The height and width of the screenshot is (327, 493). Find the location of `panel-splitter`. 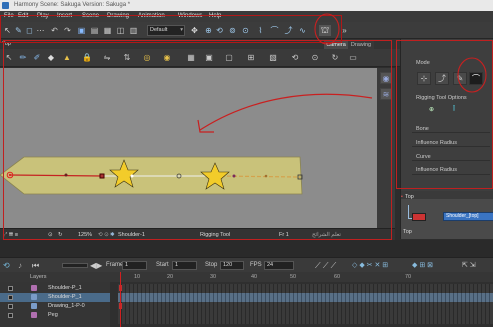

panel-splitter is located at coordinates (246, 248).